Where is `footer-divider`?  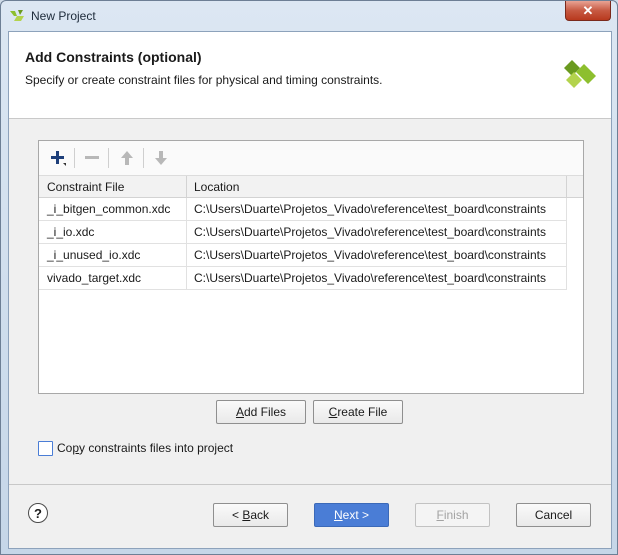
footer-divider is located at coordinates (310, 484).